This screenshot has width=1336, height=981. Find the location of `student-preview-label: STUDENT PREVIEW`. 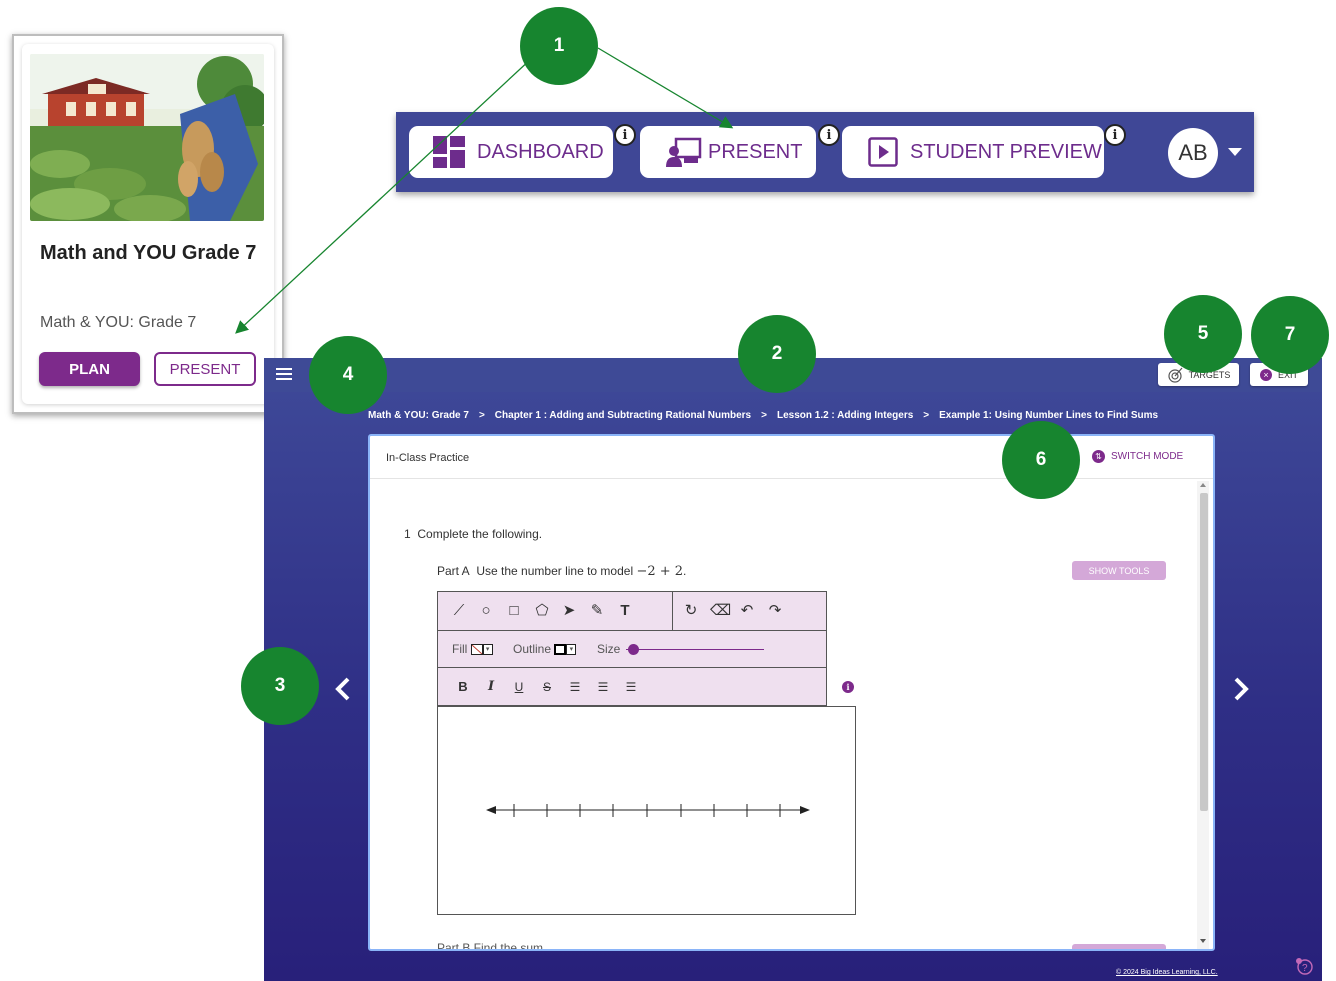

student-preview-label: STUDENT PREVIEW is located at coordinates (1006, 151).